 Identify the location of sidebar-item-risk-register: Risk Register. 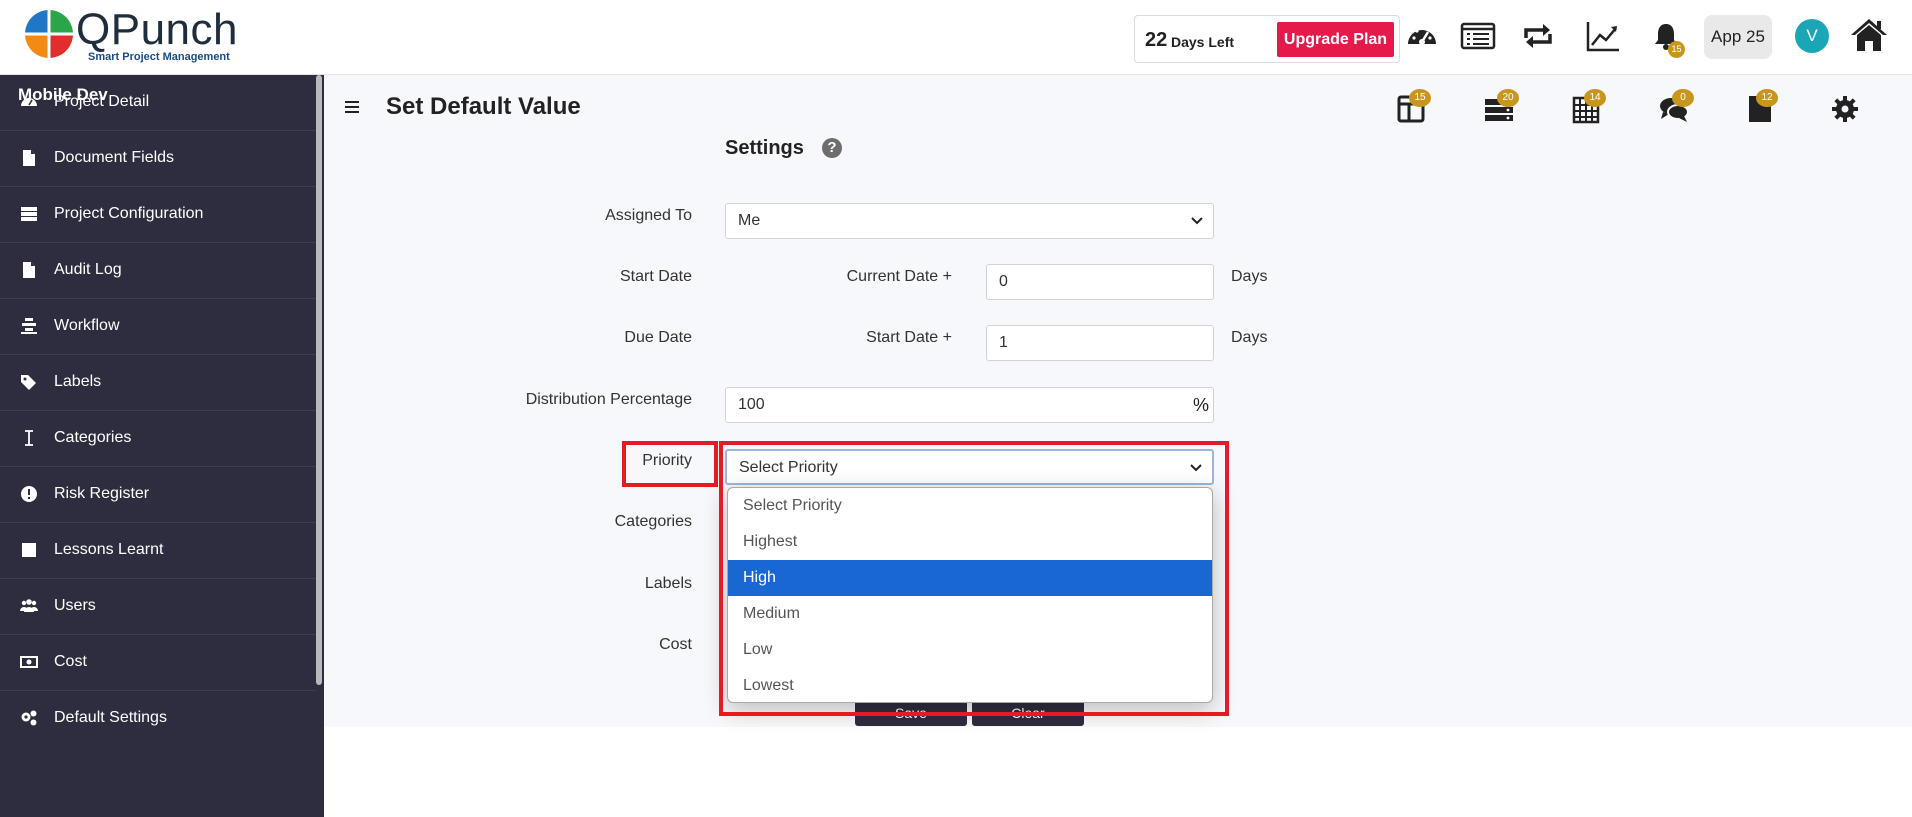
(158, 495).